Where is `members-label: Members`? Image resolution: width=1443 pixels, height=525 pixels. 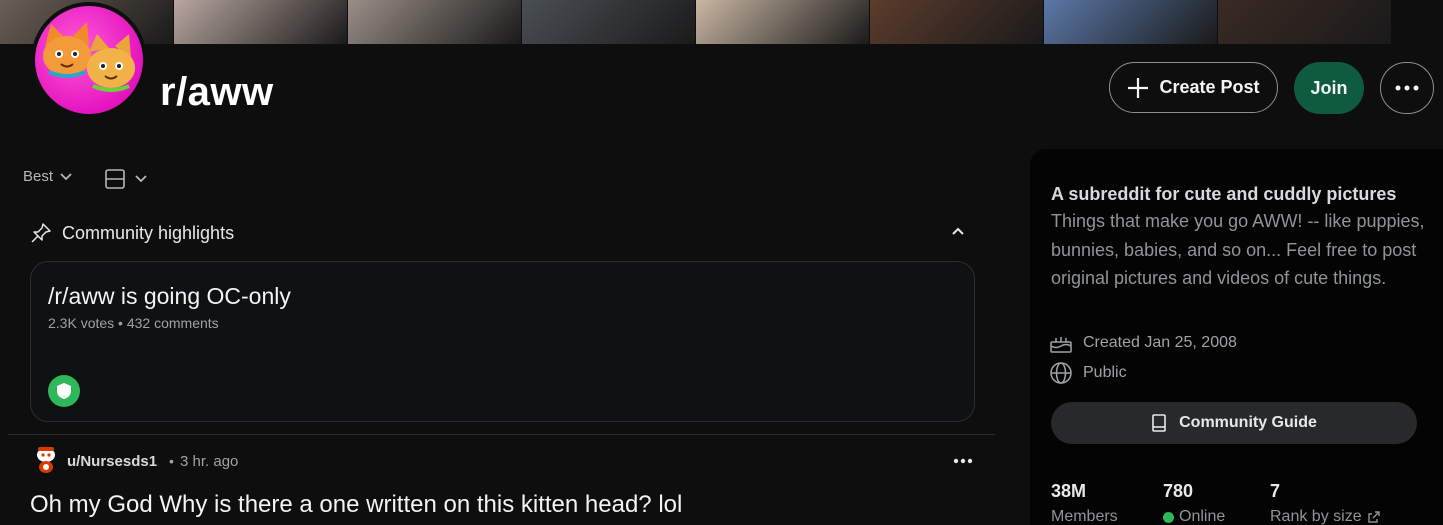 members-label: Members is located at coordinates (1084, 516).